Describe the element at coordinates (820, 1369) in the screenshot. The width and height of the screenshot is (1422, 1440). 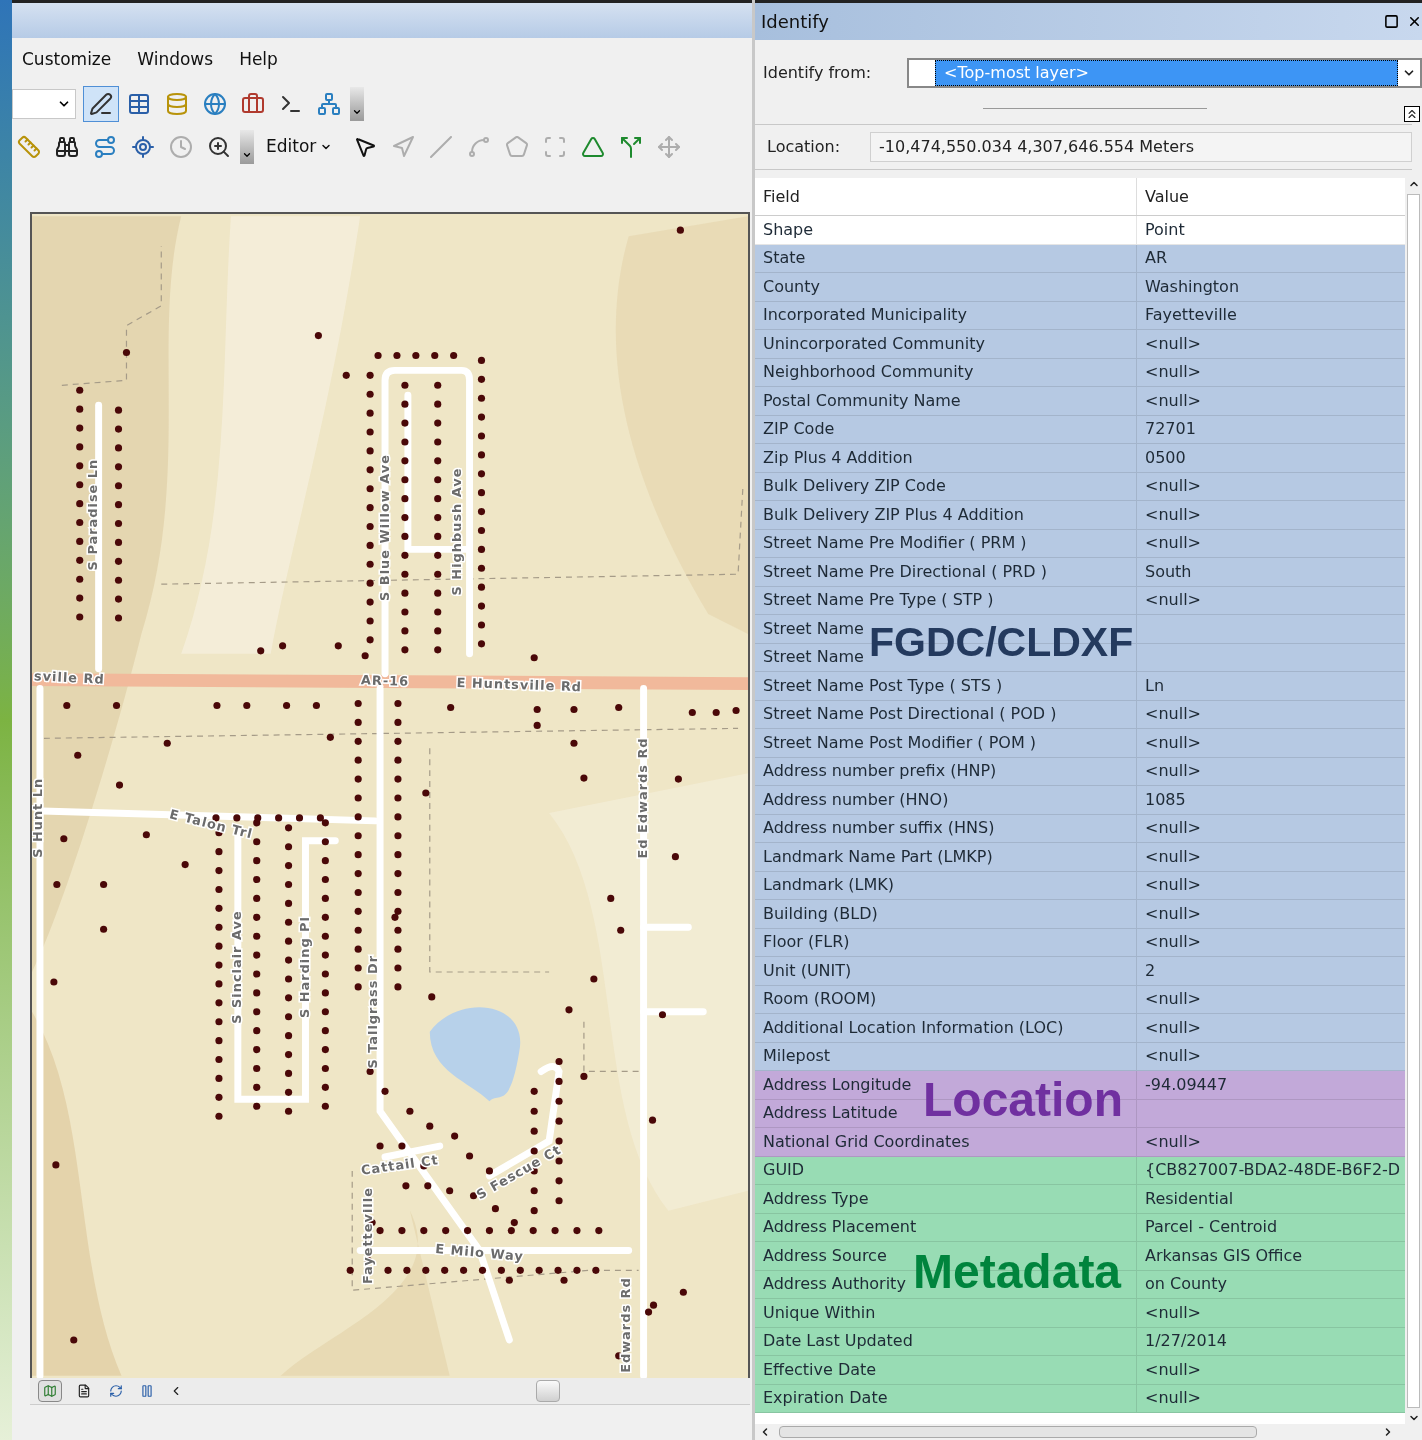
I see `field-name: Effective Date` at that location.